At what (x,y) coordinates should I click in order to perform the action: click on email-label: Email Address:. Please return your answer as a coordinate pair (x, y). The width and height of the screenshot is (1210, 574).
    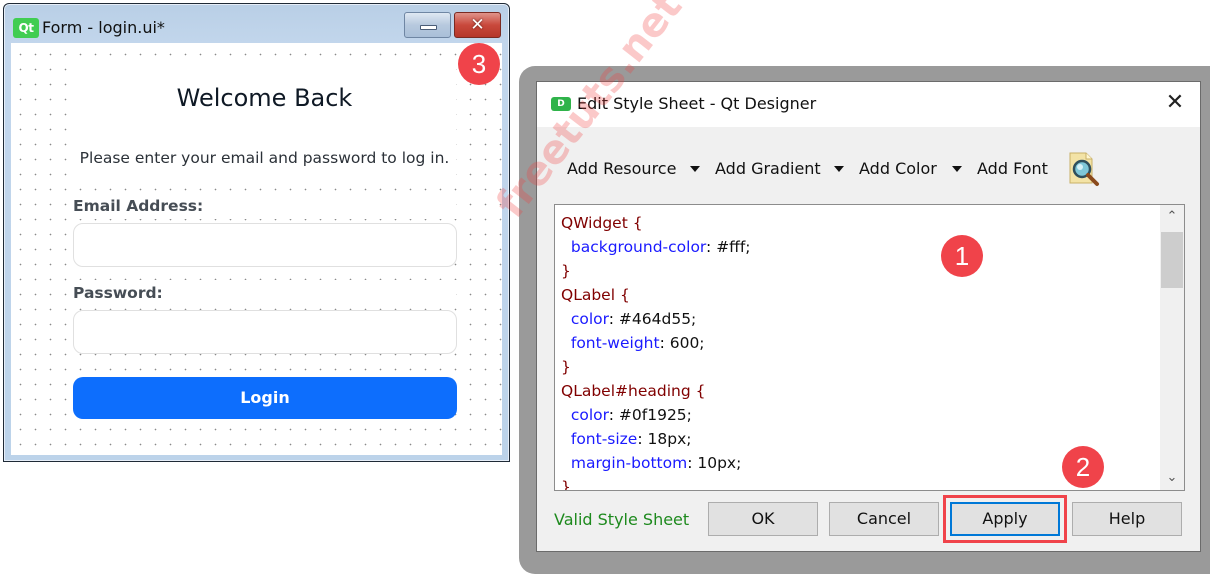
    Looking at the image, I should click on (264, 206).